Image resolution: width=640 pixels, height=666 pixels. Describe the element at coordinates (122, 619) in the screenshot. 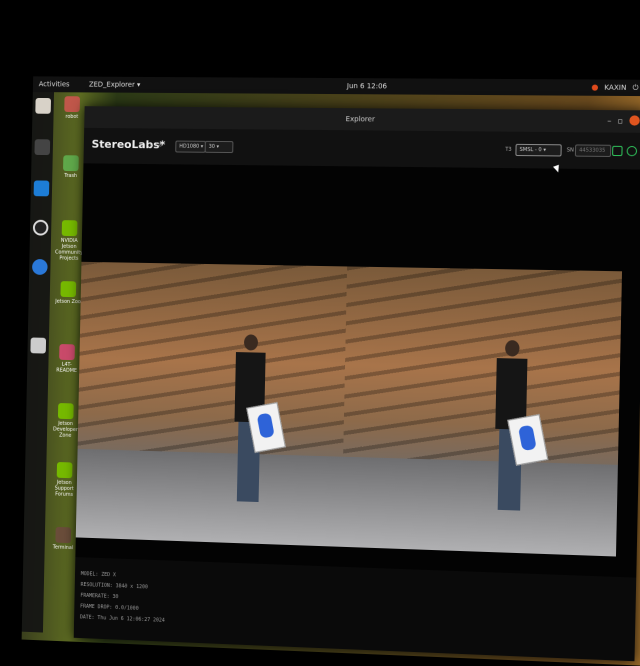

I see `info-line-date: DATE: Thu Jun 6 12:06:27 2024` at that location.